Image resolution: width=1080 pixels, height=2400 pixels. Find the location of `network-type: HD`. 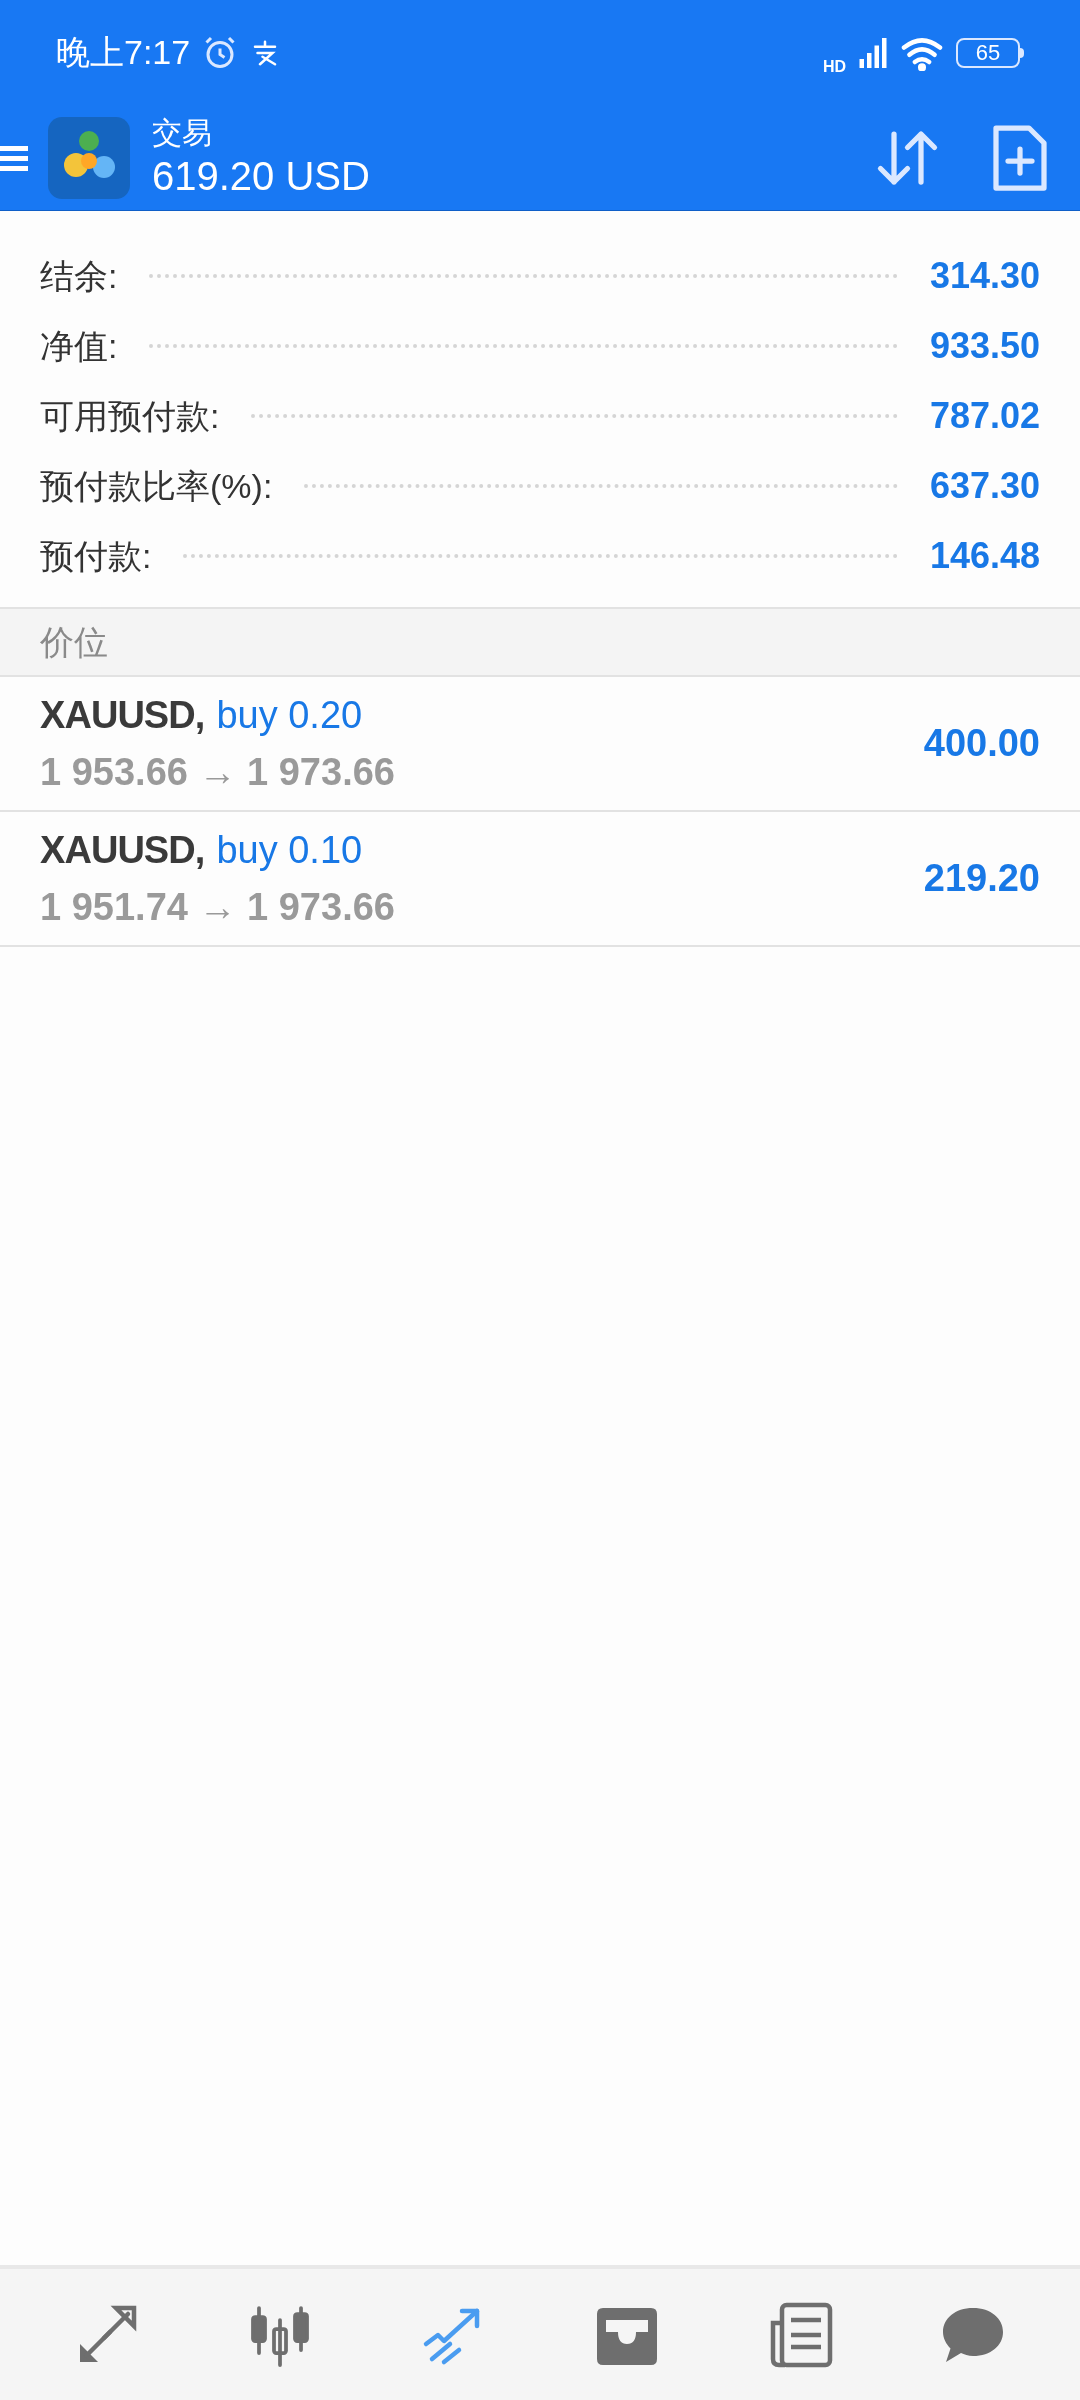

network-type: HD is located at coordinates (834, 66).